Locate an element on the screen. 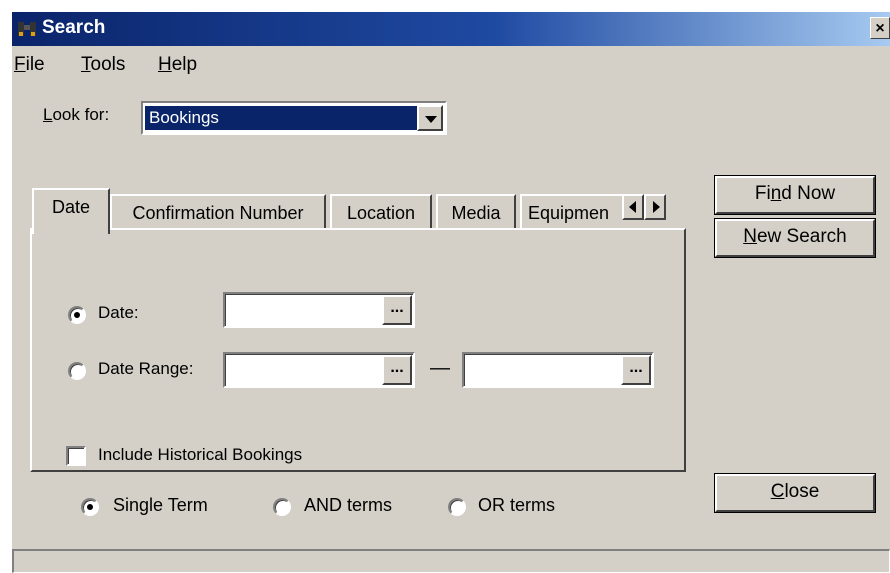 The height and width of the screenshot is (573, 890). new-search-label: ew Search is located at coordinates (801, 236).